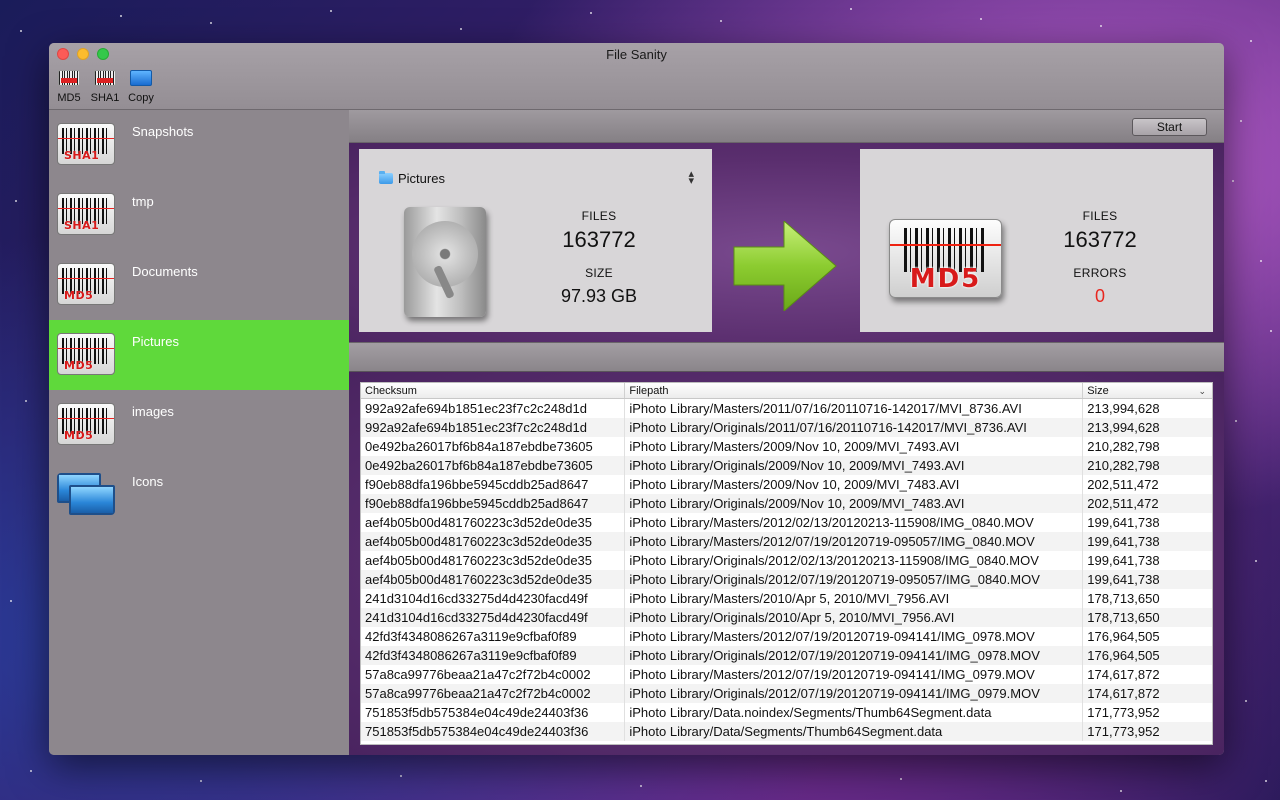 Image resolution: width=1280 pixels, height=800 pixels. Describe the element at coordinates (386, 177) in the screenshot. I see `folder-icon` at that location.